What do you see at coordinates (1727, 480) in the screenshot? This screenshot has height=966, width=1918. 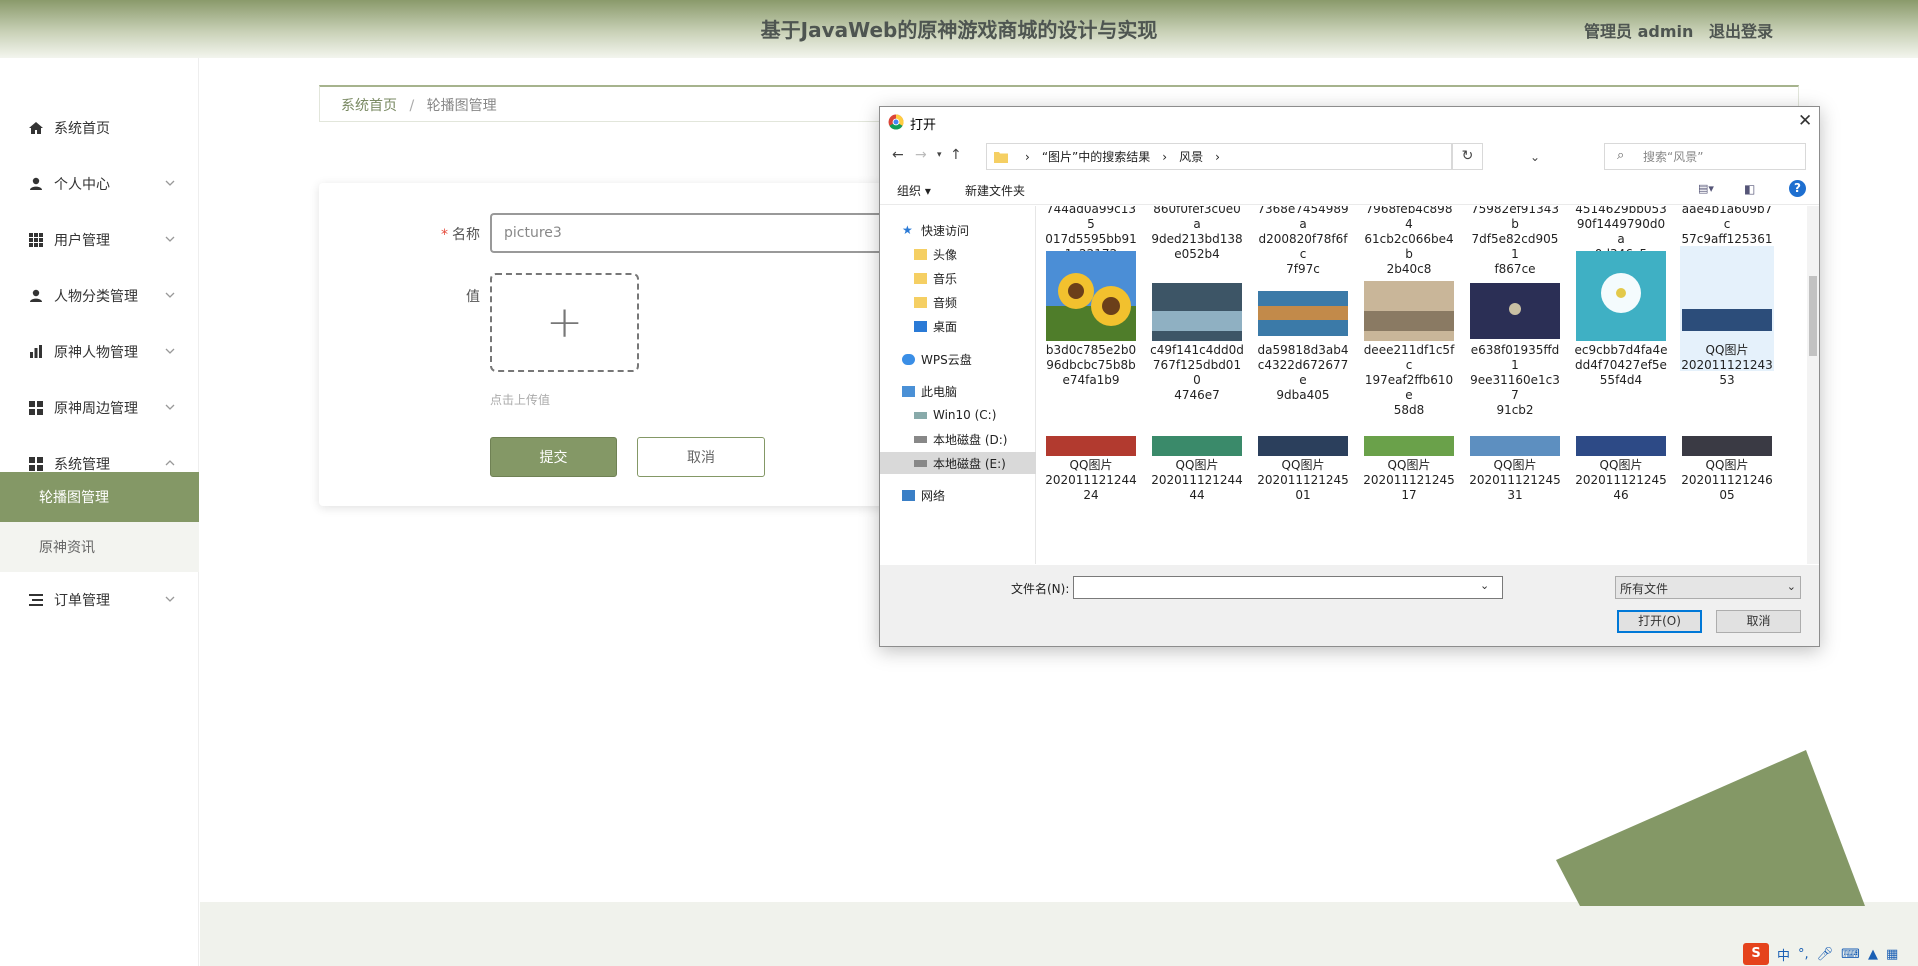 I see `file-name: QQ图片 20201112124605` at bounding box center [1727, 480].